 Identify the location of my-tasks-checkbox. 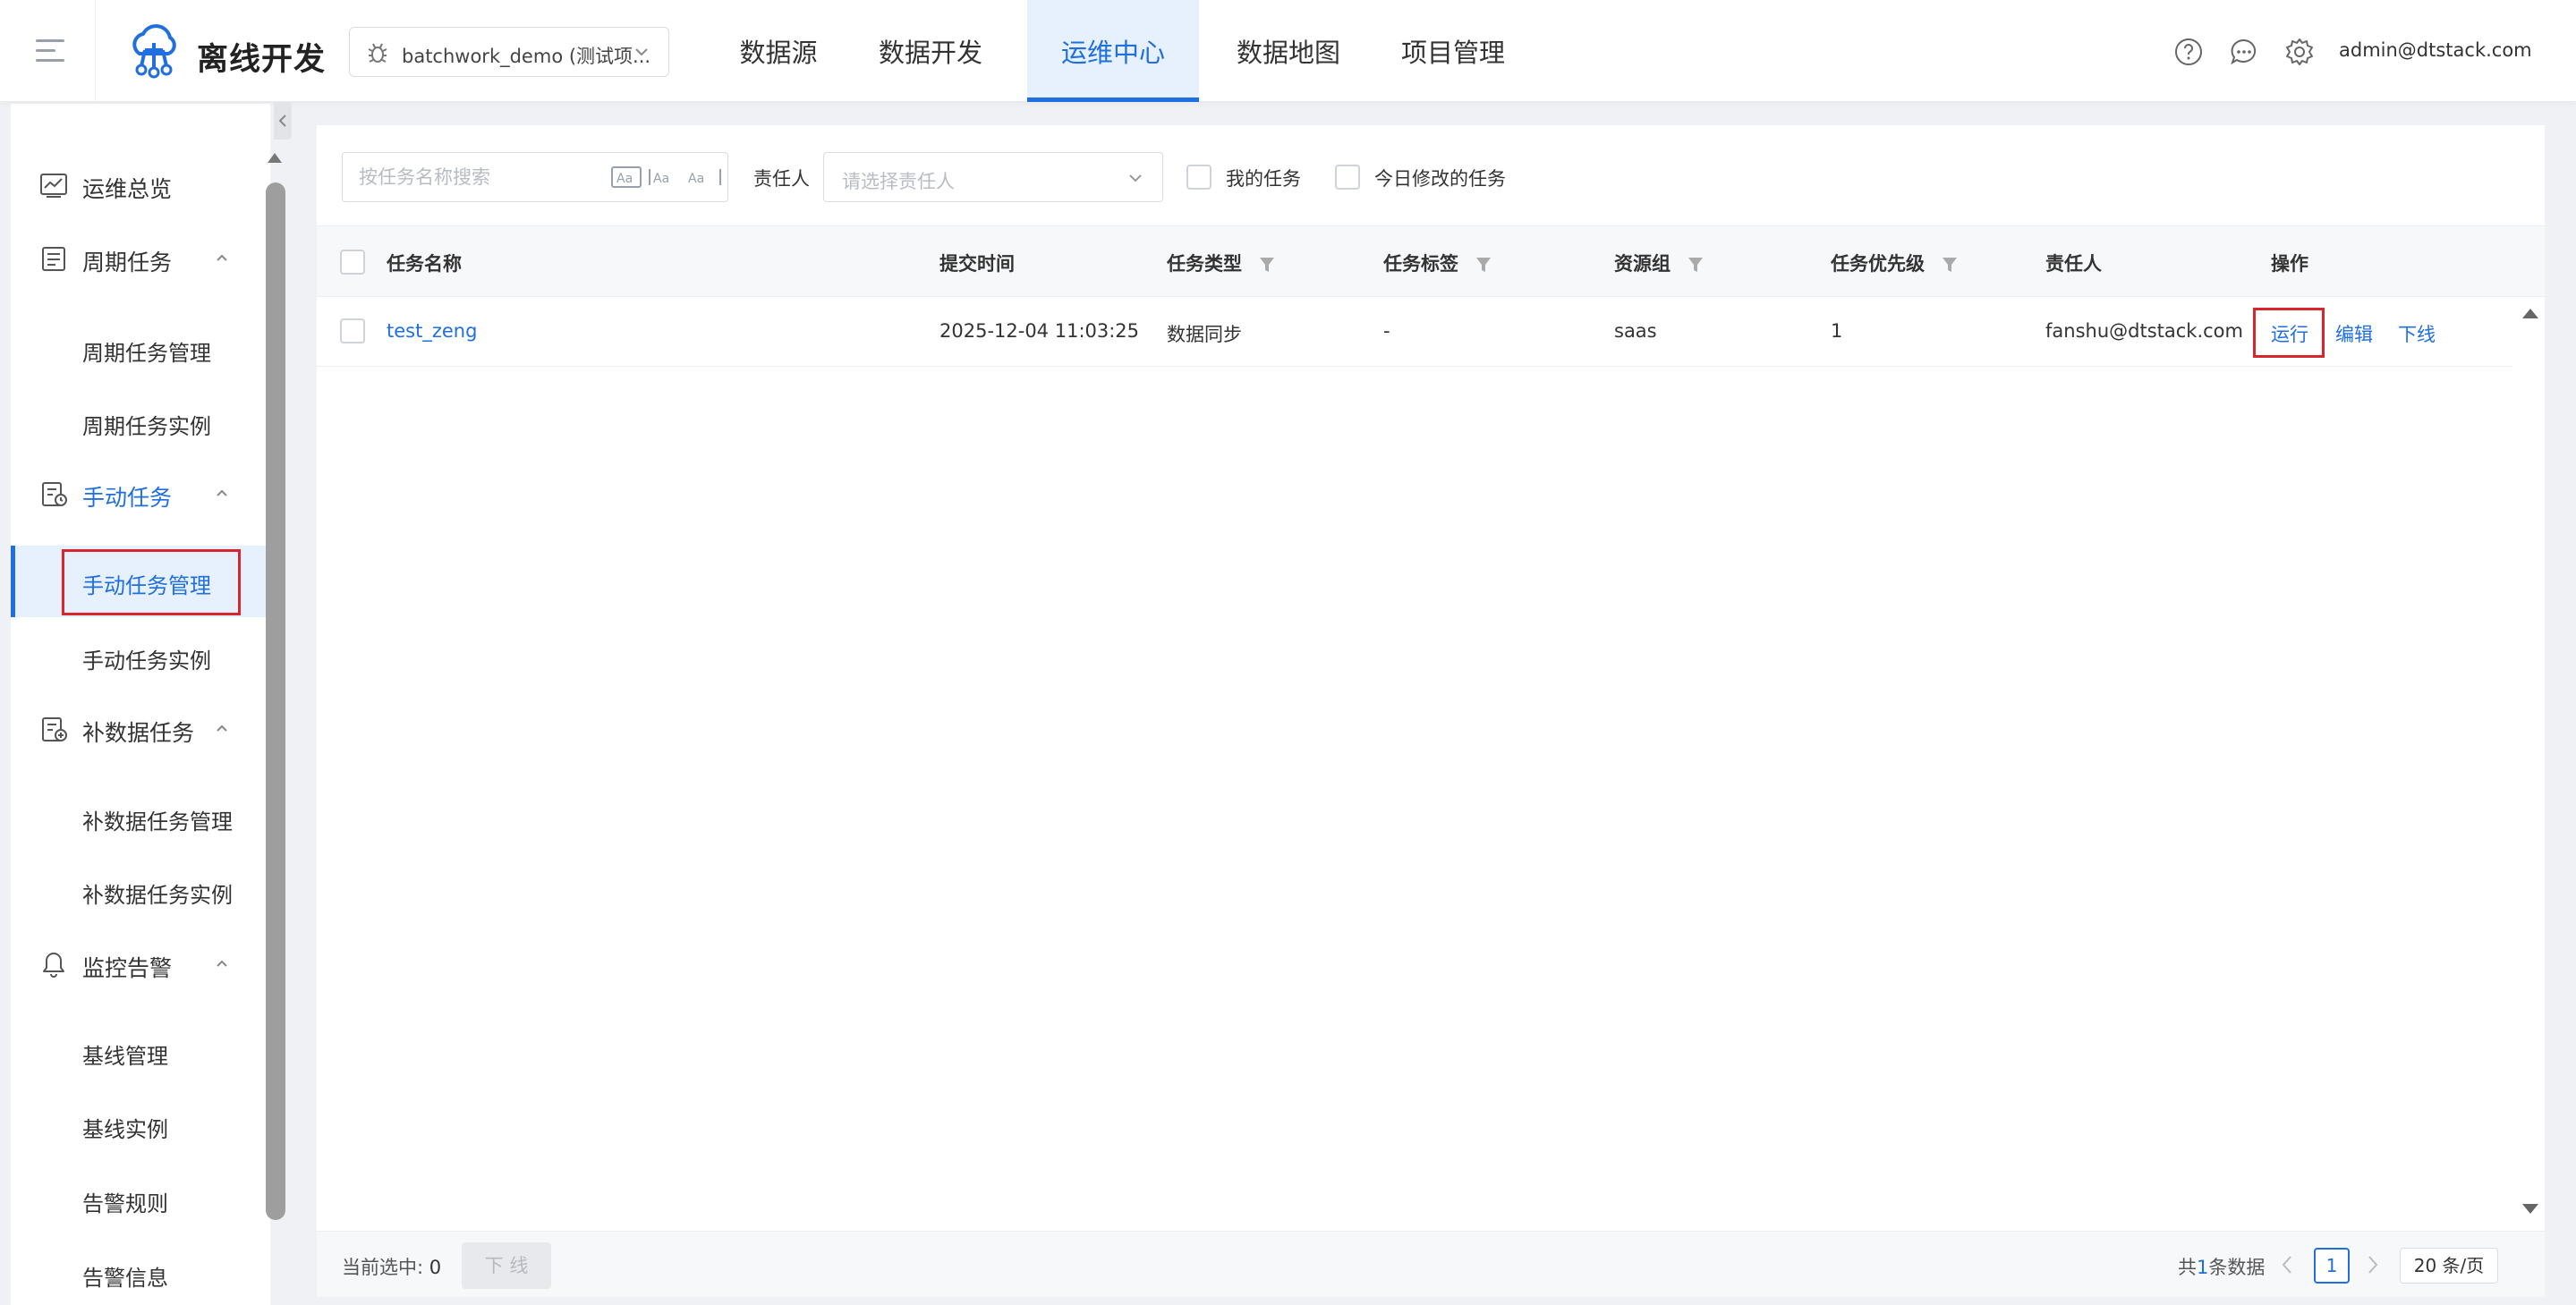
(1198, 177).